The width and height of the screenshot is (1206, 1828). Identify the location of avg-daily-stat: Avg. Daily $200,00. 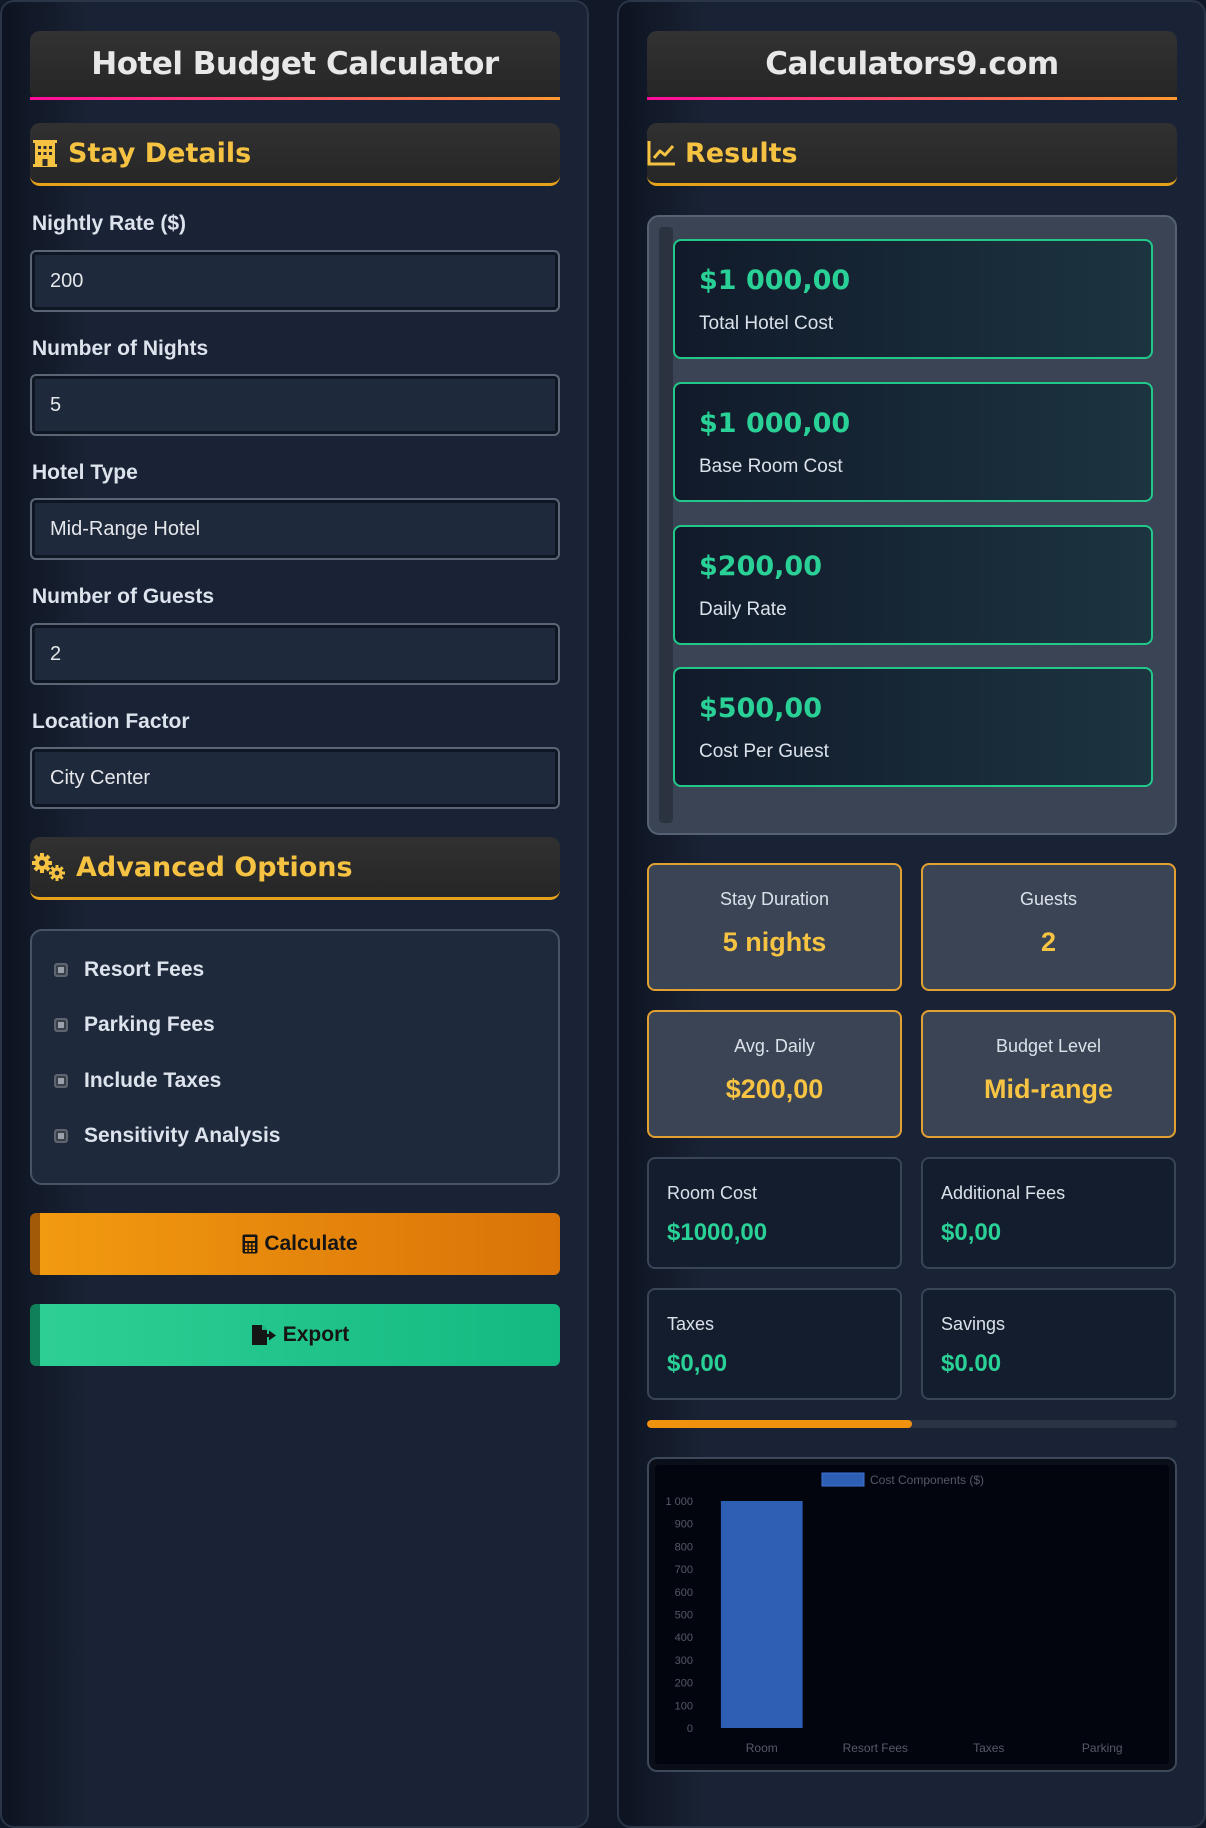
(774, 1074).